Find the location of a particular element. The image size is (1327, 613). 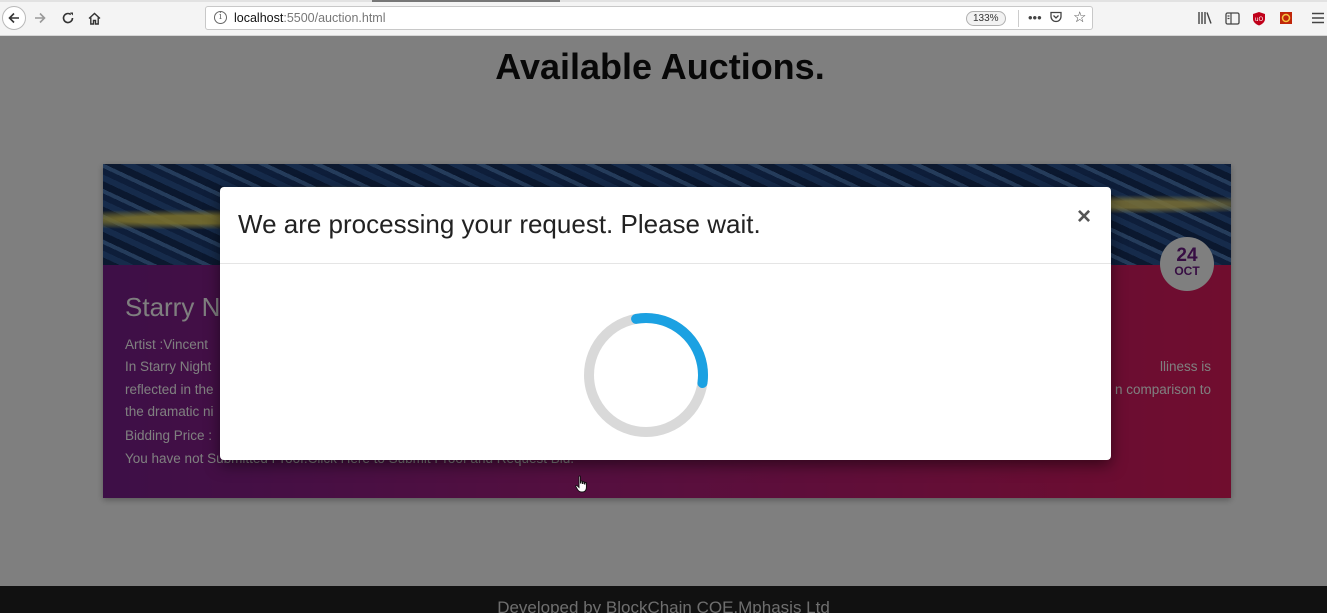

pocket-icon is located at coordinates (1056, 18).